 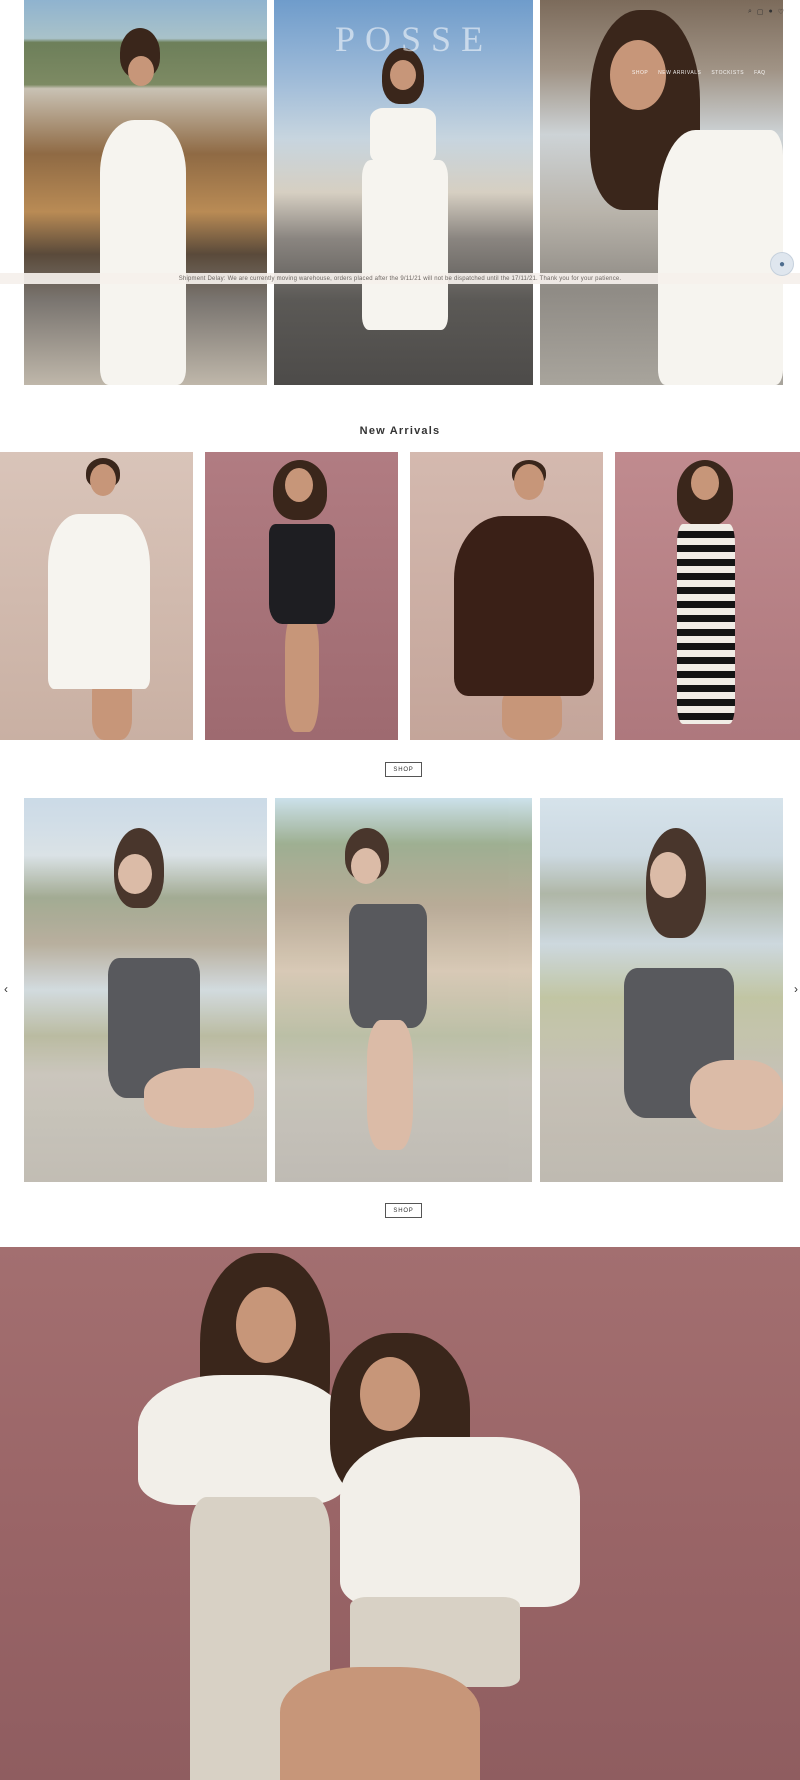 I want to click on shop-carousel-button: SHOP, so click(x=403, y=1210).